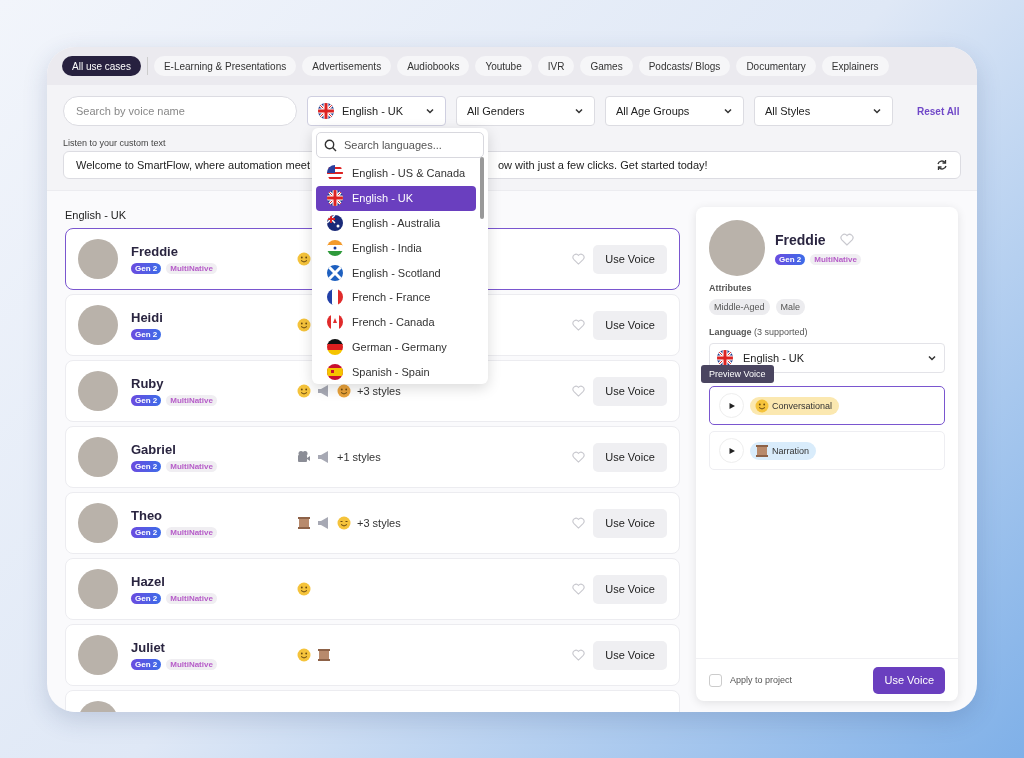  I want to click on custom-text-label: Listen to your custom text, so click(114, 143).